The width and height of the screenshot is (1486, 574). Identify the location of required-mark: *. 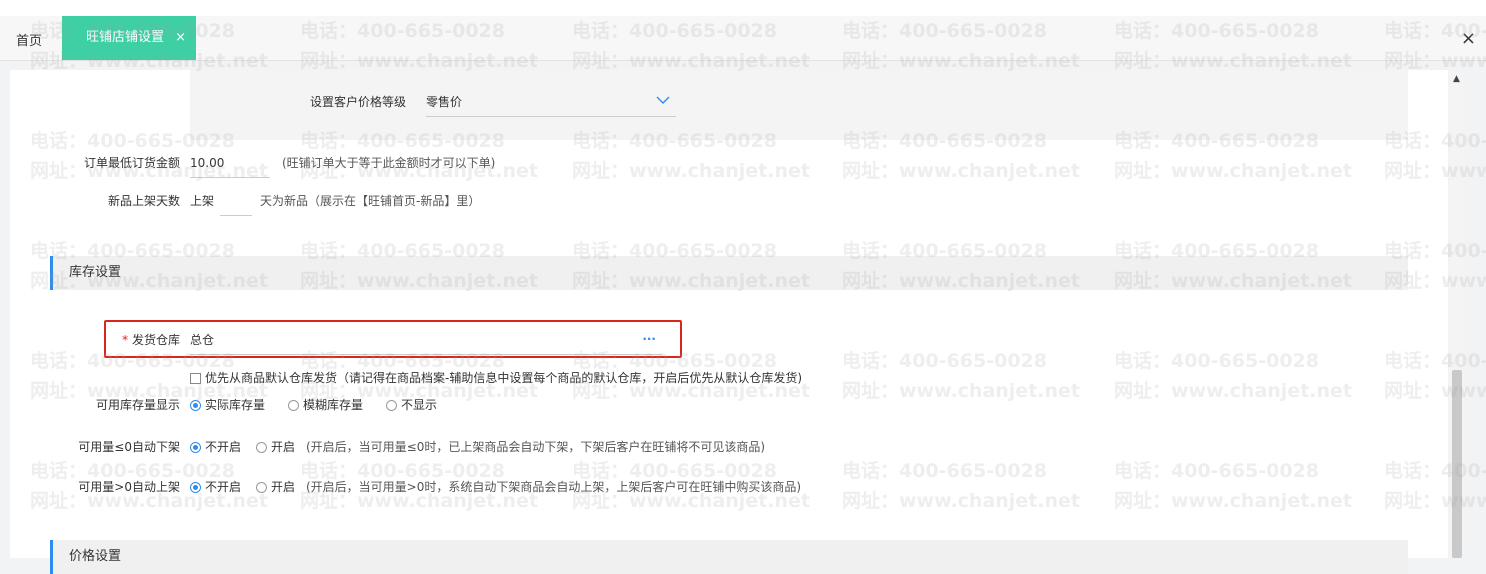
(125, 340).